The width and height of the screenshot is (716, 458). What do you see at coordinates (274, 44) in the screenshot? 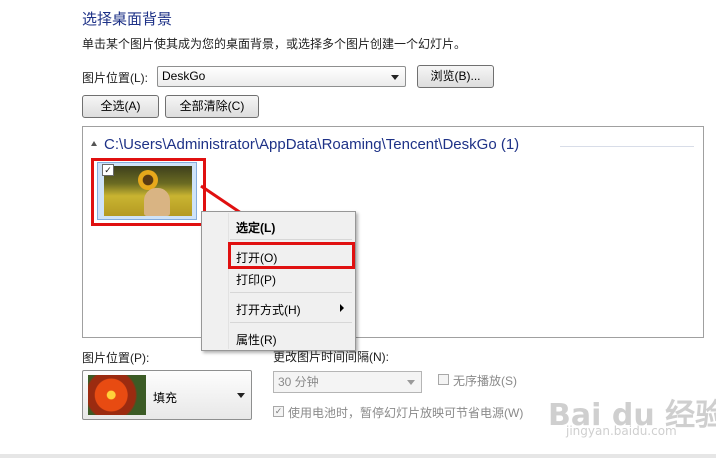
I see `page-description: 单击某个图片使其成为您的桌面背景，或选择多个图片创建一个幻灯片。` at bounding box center [274, 44].